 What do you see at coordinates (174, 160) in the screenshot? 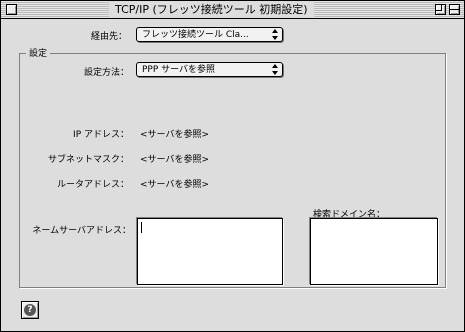
I see `subnet-value: <サーバを参照>` at bounding box center [174, 160].